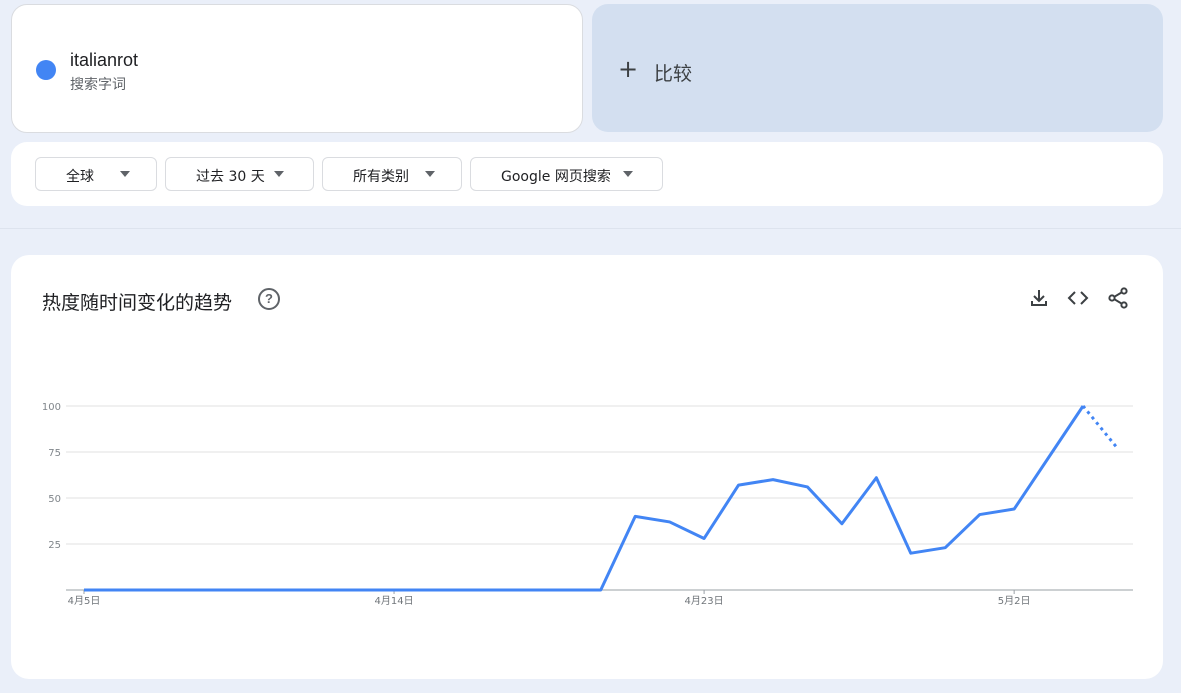 The width and height of the screenshot is (1181, 693). Describe the element at coordinates (98, 85) in the screenshot. I see `term-type-label: 搜索字词` at that location.